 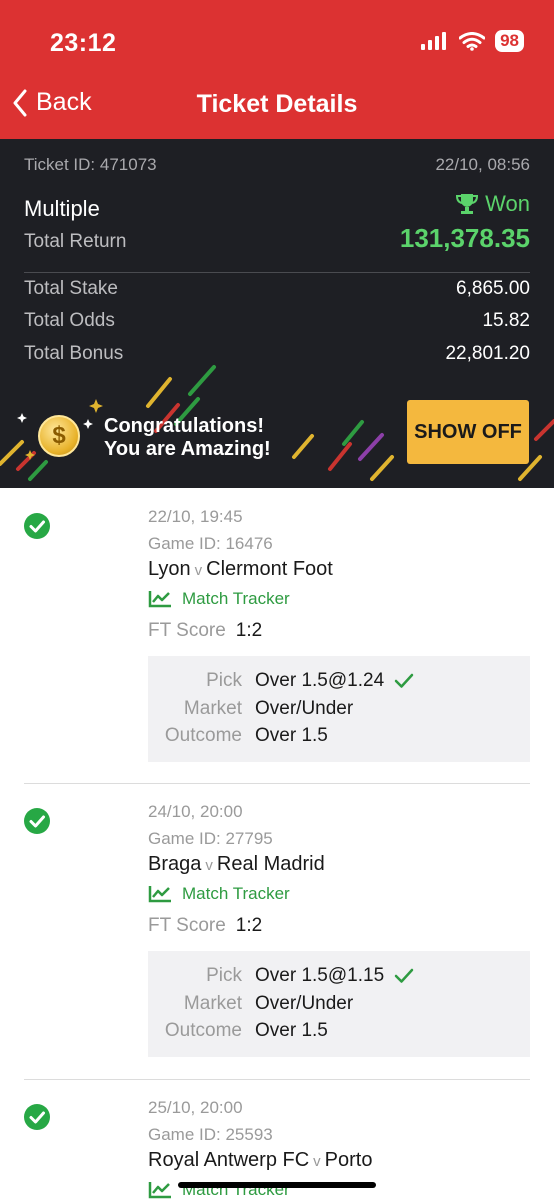 I want to click on match-teams: Braga v Real Madrid, so click(x=236, y=864).